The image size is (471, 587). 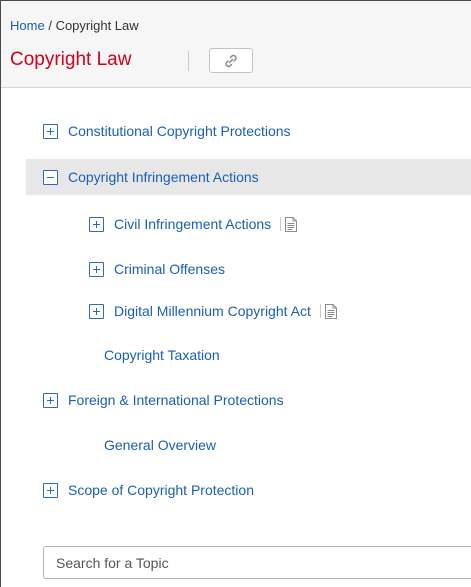 I want to click on tree-item-criminal-offenses: Criminal Offenses, so click(x=157, y=269).